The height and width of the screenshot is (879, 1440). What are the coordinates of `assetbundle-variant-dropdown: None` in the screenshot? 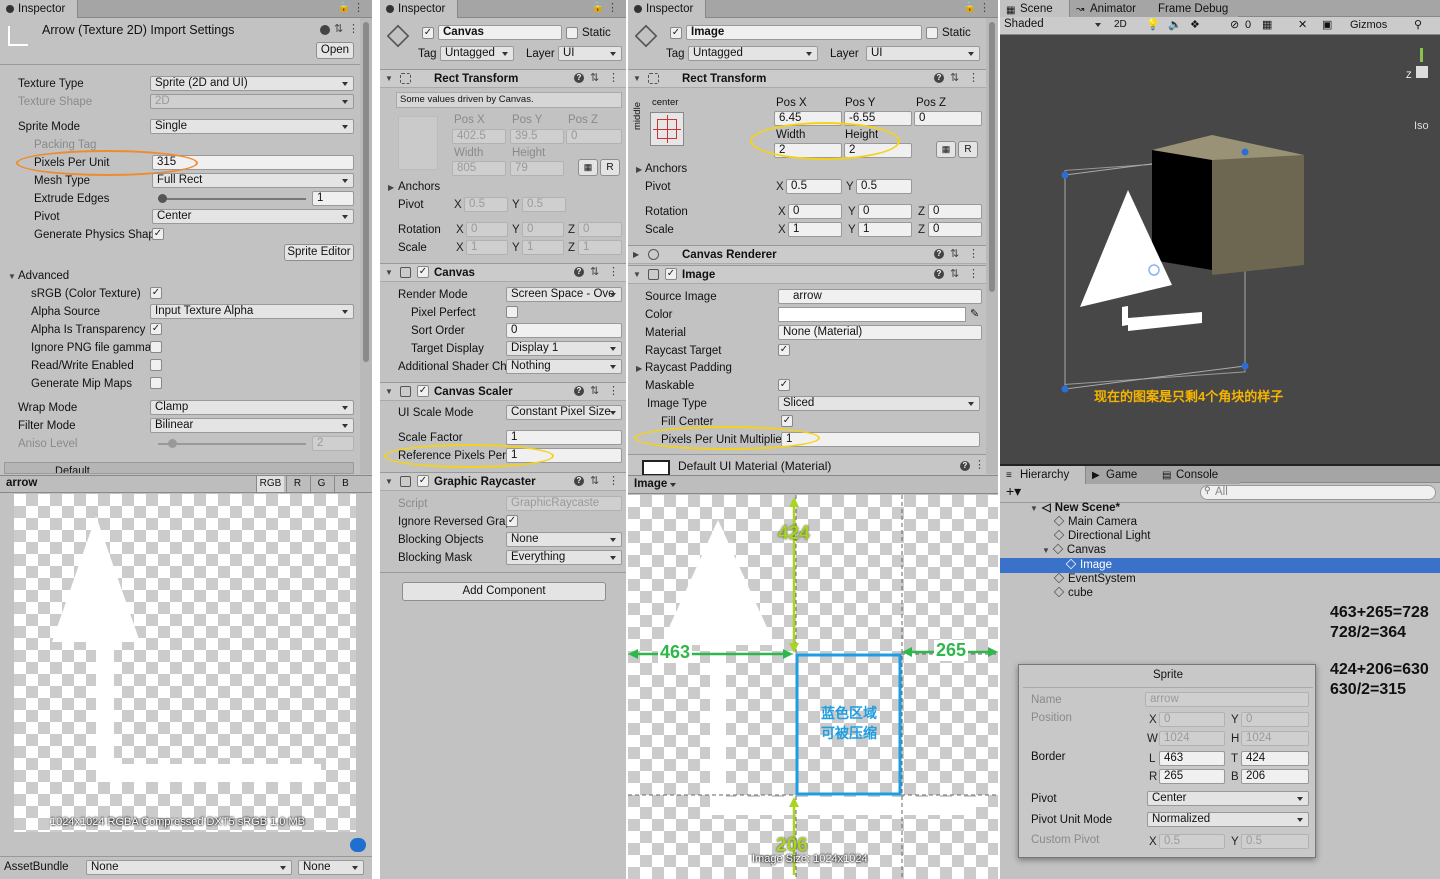 It's located at (331, 867).